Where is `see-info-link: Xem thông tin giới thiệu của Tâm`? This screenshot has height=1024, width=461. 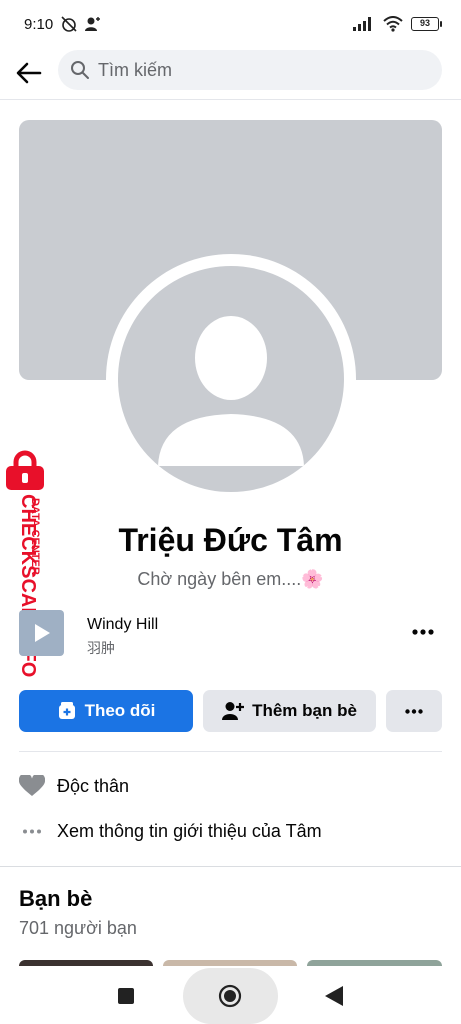
see-info-link: Xem thông tin giới thiệu của Tâm is located at coordinates (230, 831).